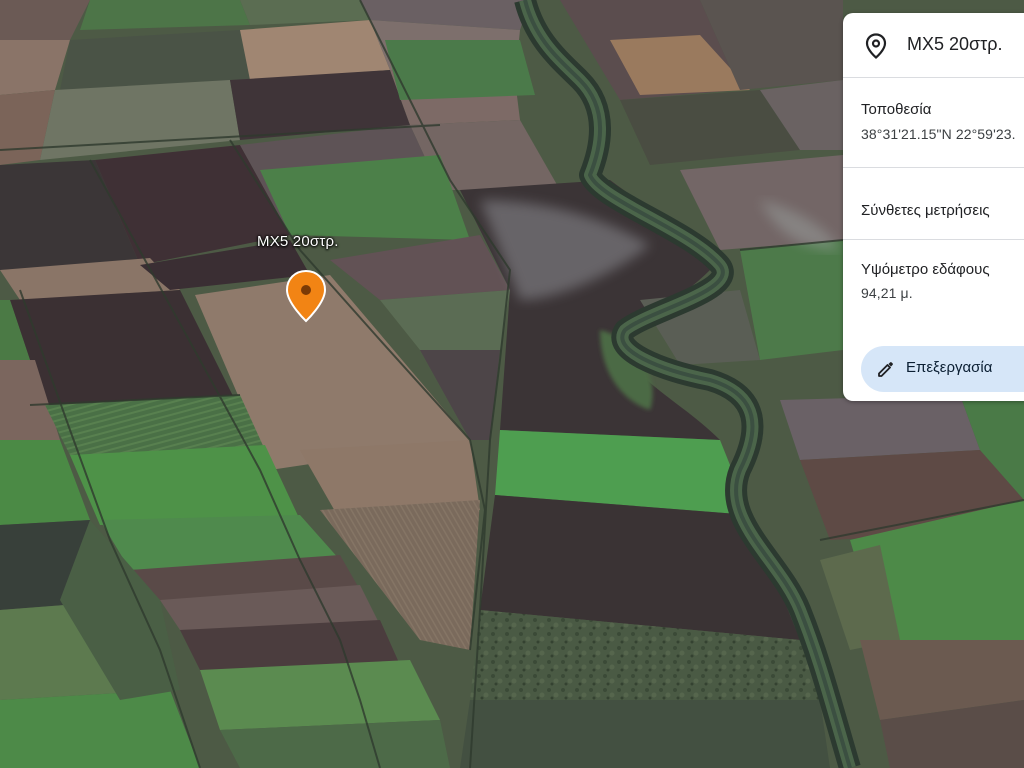 The image size is (1024, 768). I want to click on measurements-label: Σύνθετες μετρήσεις, so click(925, 210).